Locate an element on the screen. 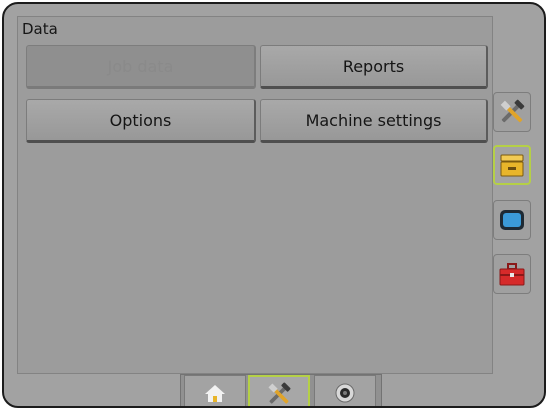  options-label: Options is located at coordinates (140, 120).